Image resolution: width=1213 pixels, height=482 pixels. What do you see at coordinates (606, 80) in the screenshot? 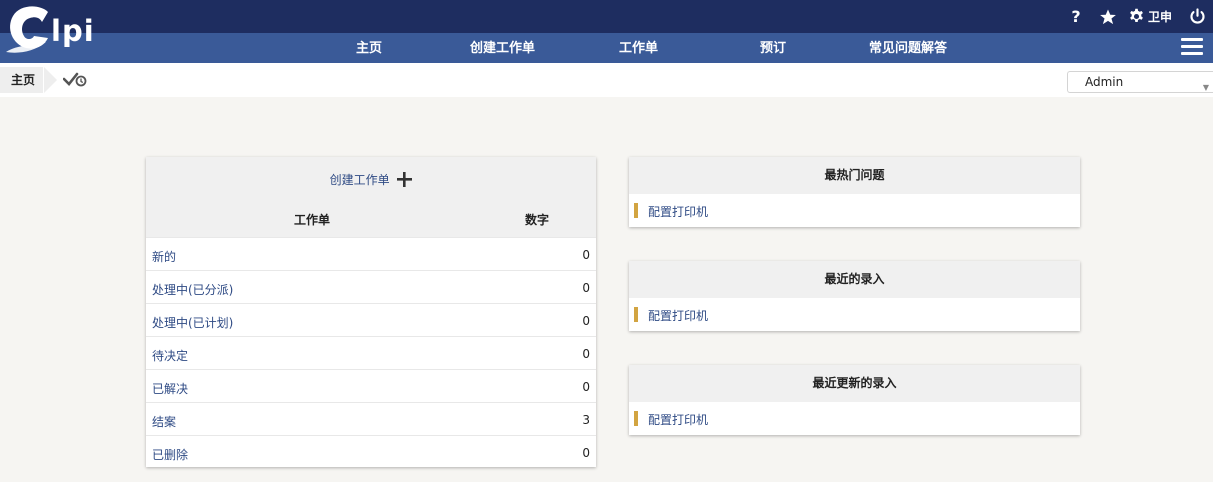
I see `breadcrumb-bar: 主页 Admin ▼` at bounding box center [606, 80].